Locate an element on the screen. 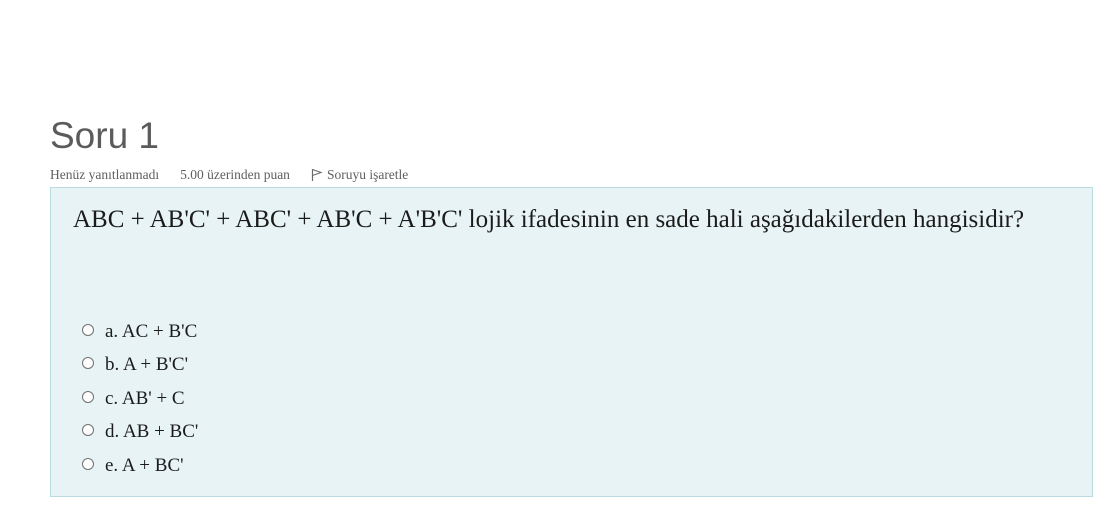 This screenshot has width=1107, height=523. answer-status: Henüz yanıtlanmadı is located at coordinates (105, 174).